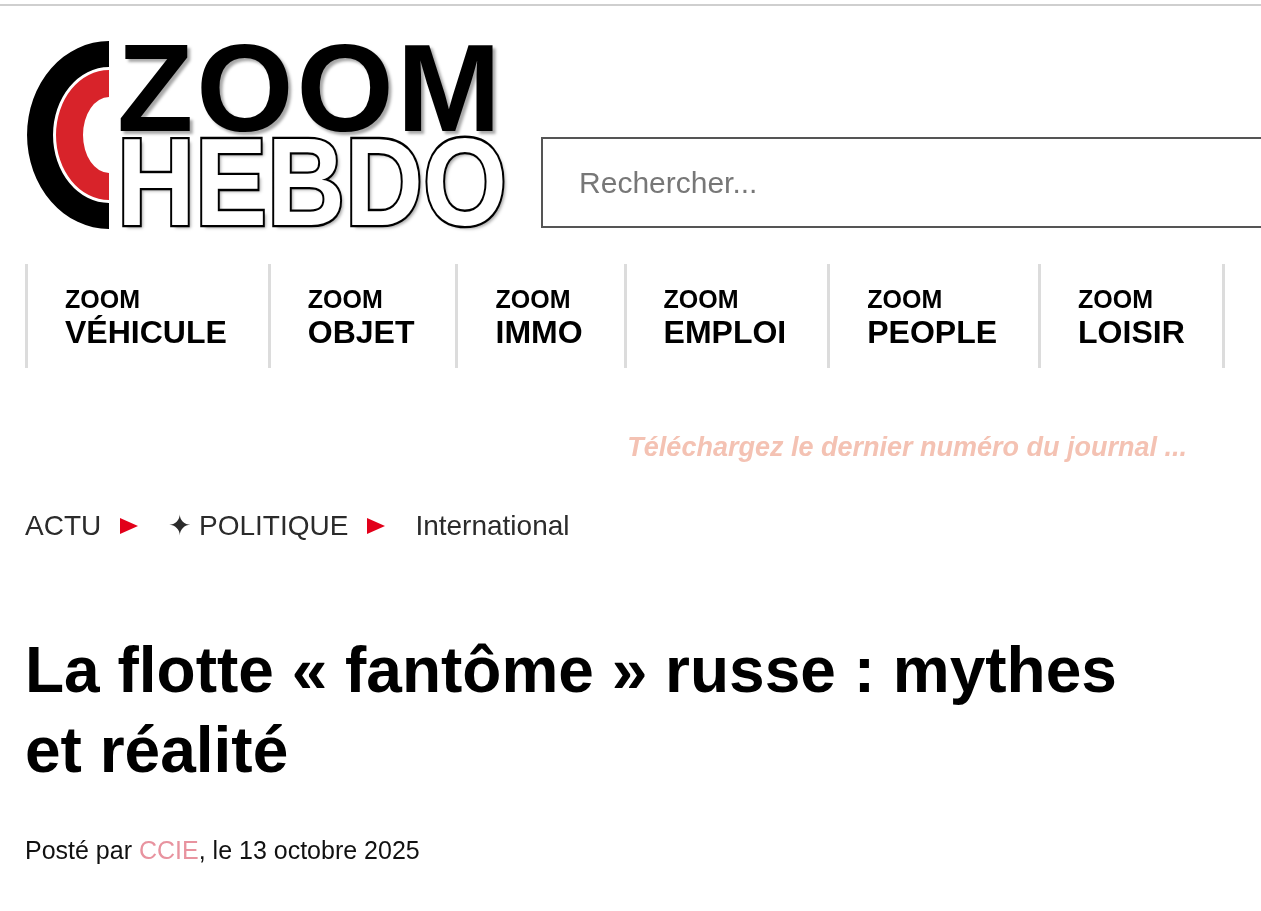 This screenshot has height=911, width=1261. I want to click on nav-link: ZOOM IMMO, so click(539, 316).